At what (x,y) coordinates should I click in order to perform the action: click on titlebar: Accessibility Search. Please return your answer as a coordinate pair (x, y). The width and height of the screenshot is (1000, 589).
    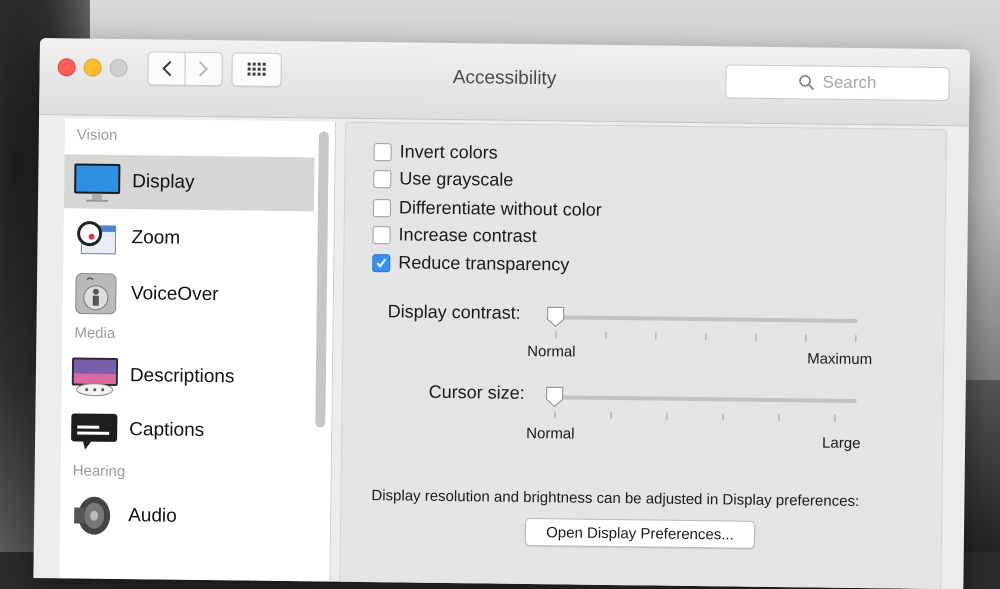
    Looking at the image, I should click on (504, 82).